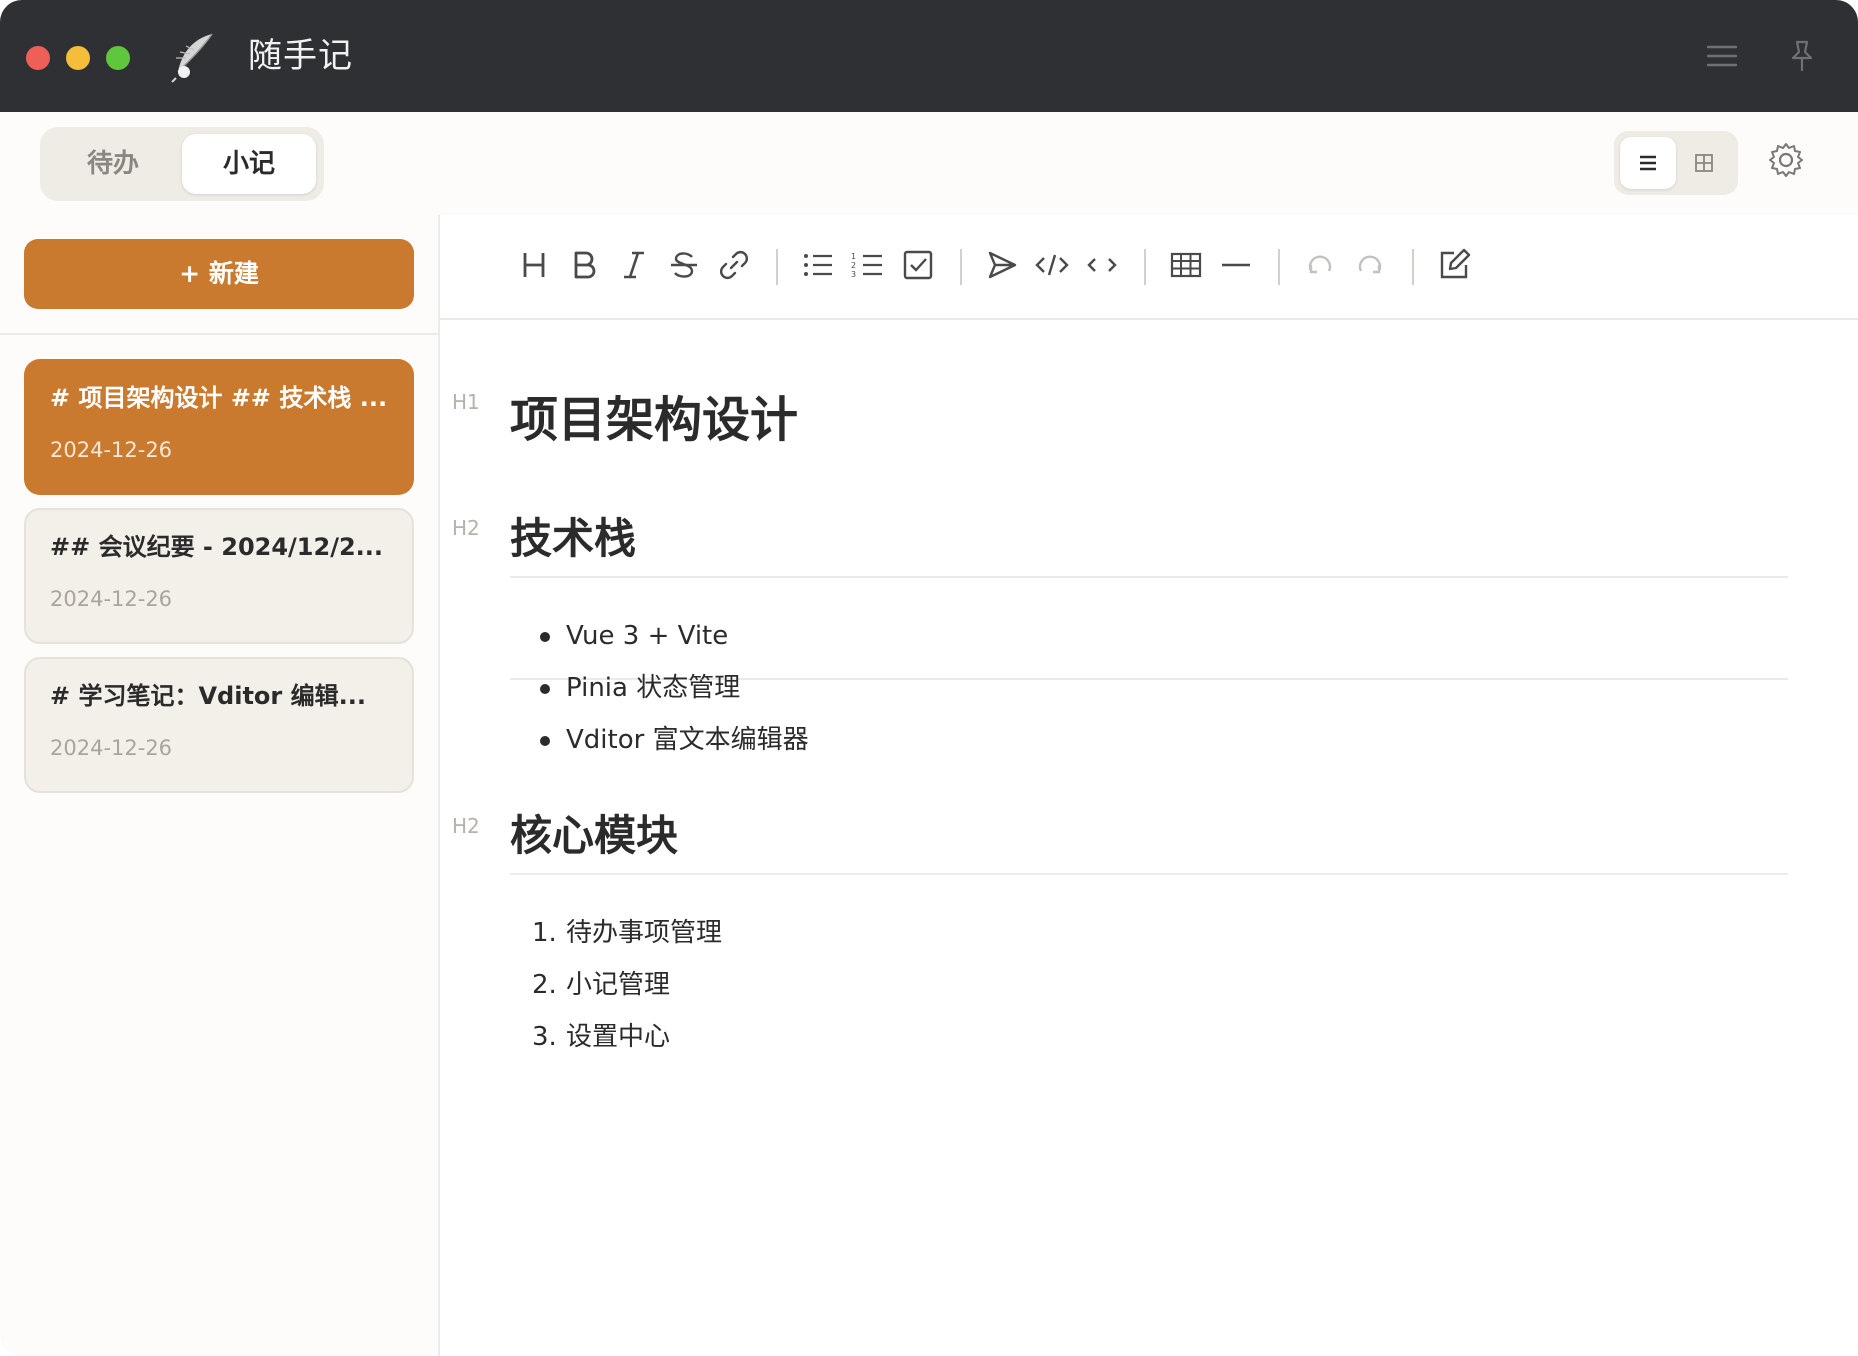  I want to click on italic-icon, so click(634, 265).